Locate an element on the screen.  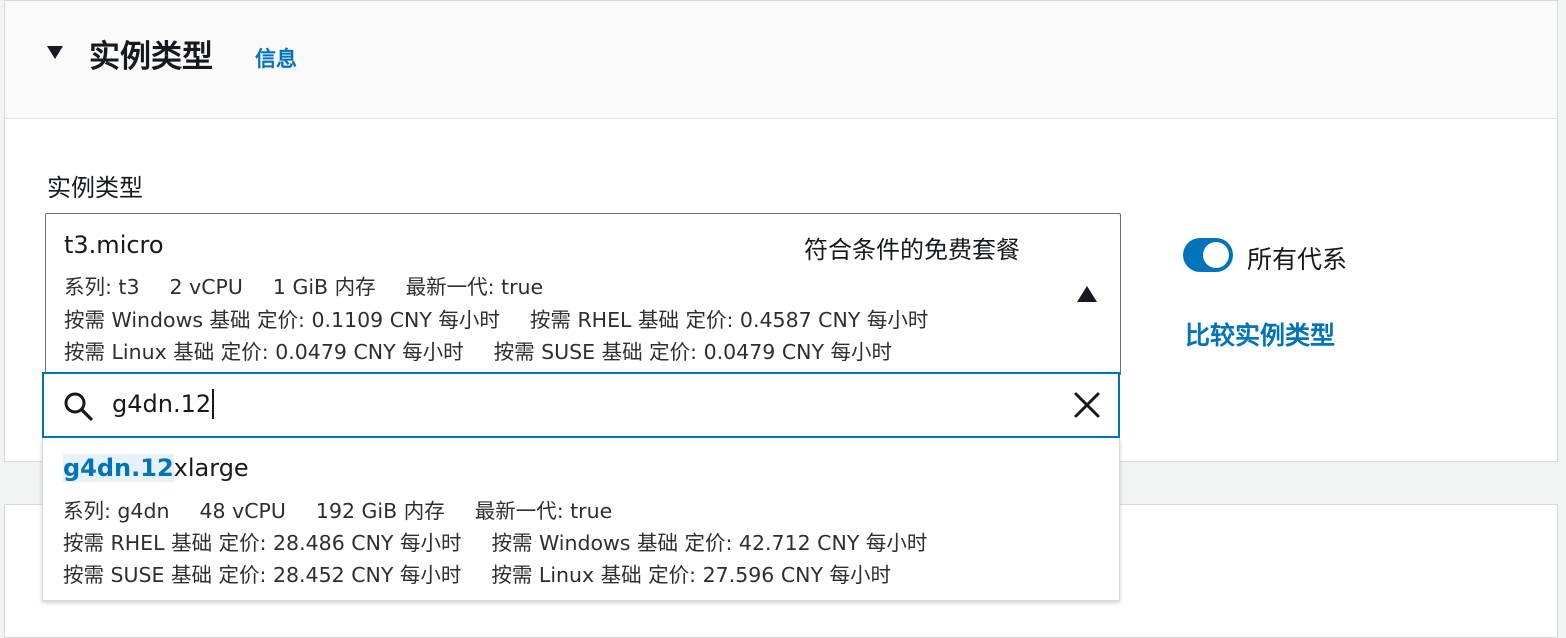
close-icon is located at coordinates (1087, 405).